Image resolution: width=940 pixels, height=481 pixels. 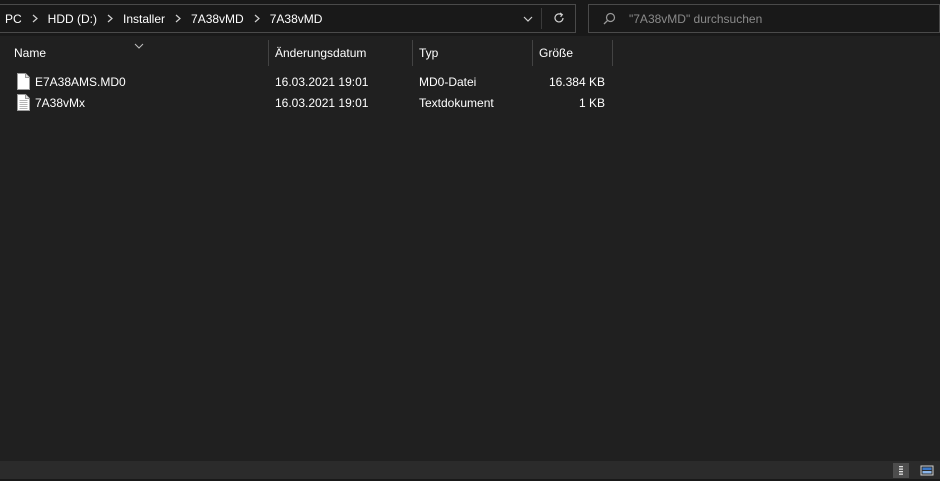 I want to click on file-size: 16.384 KB, so click(x=576, y=81).